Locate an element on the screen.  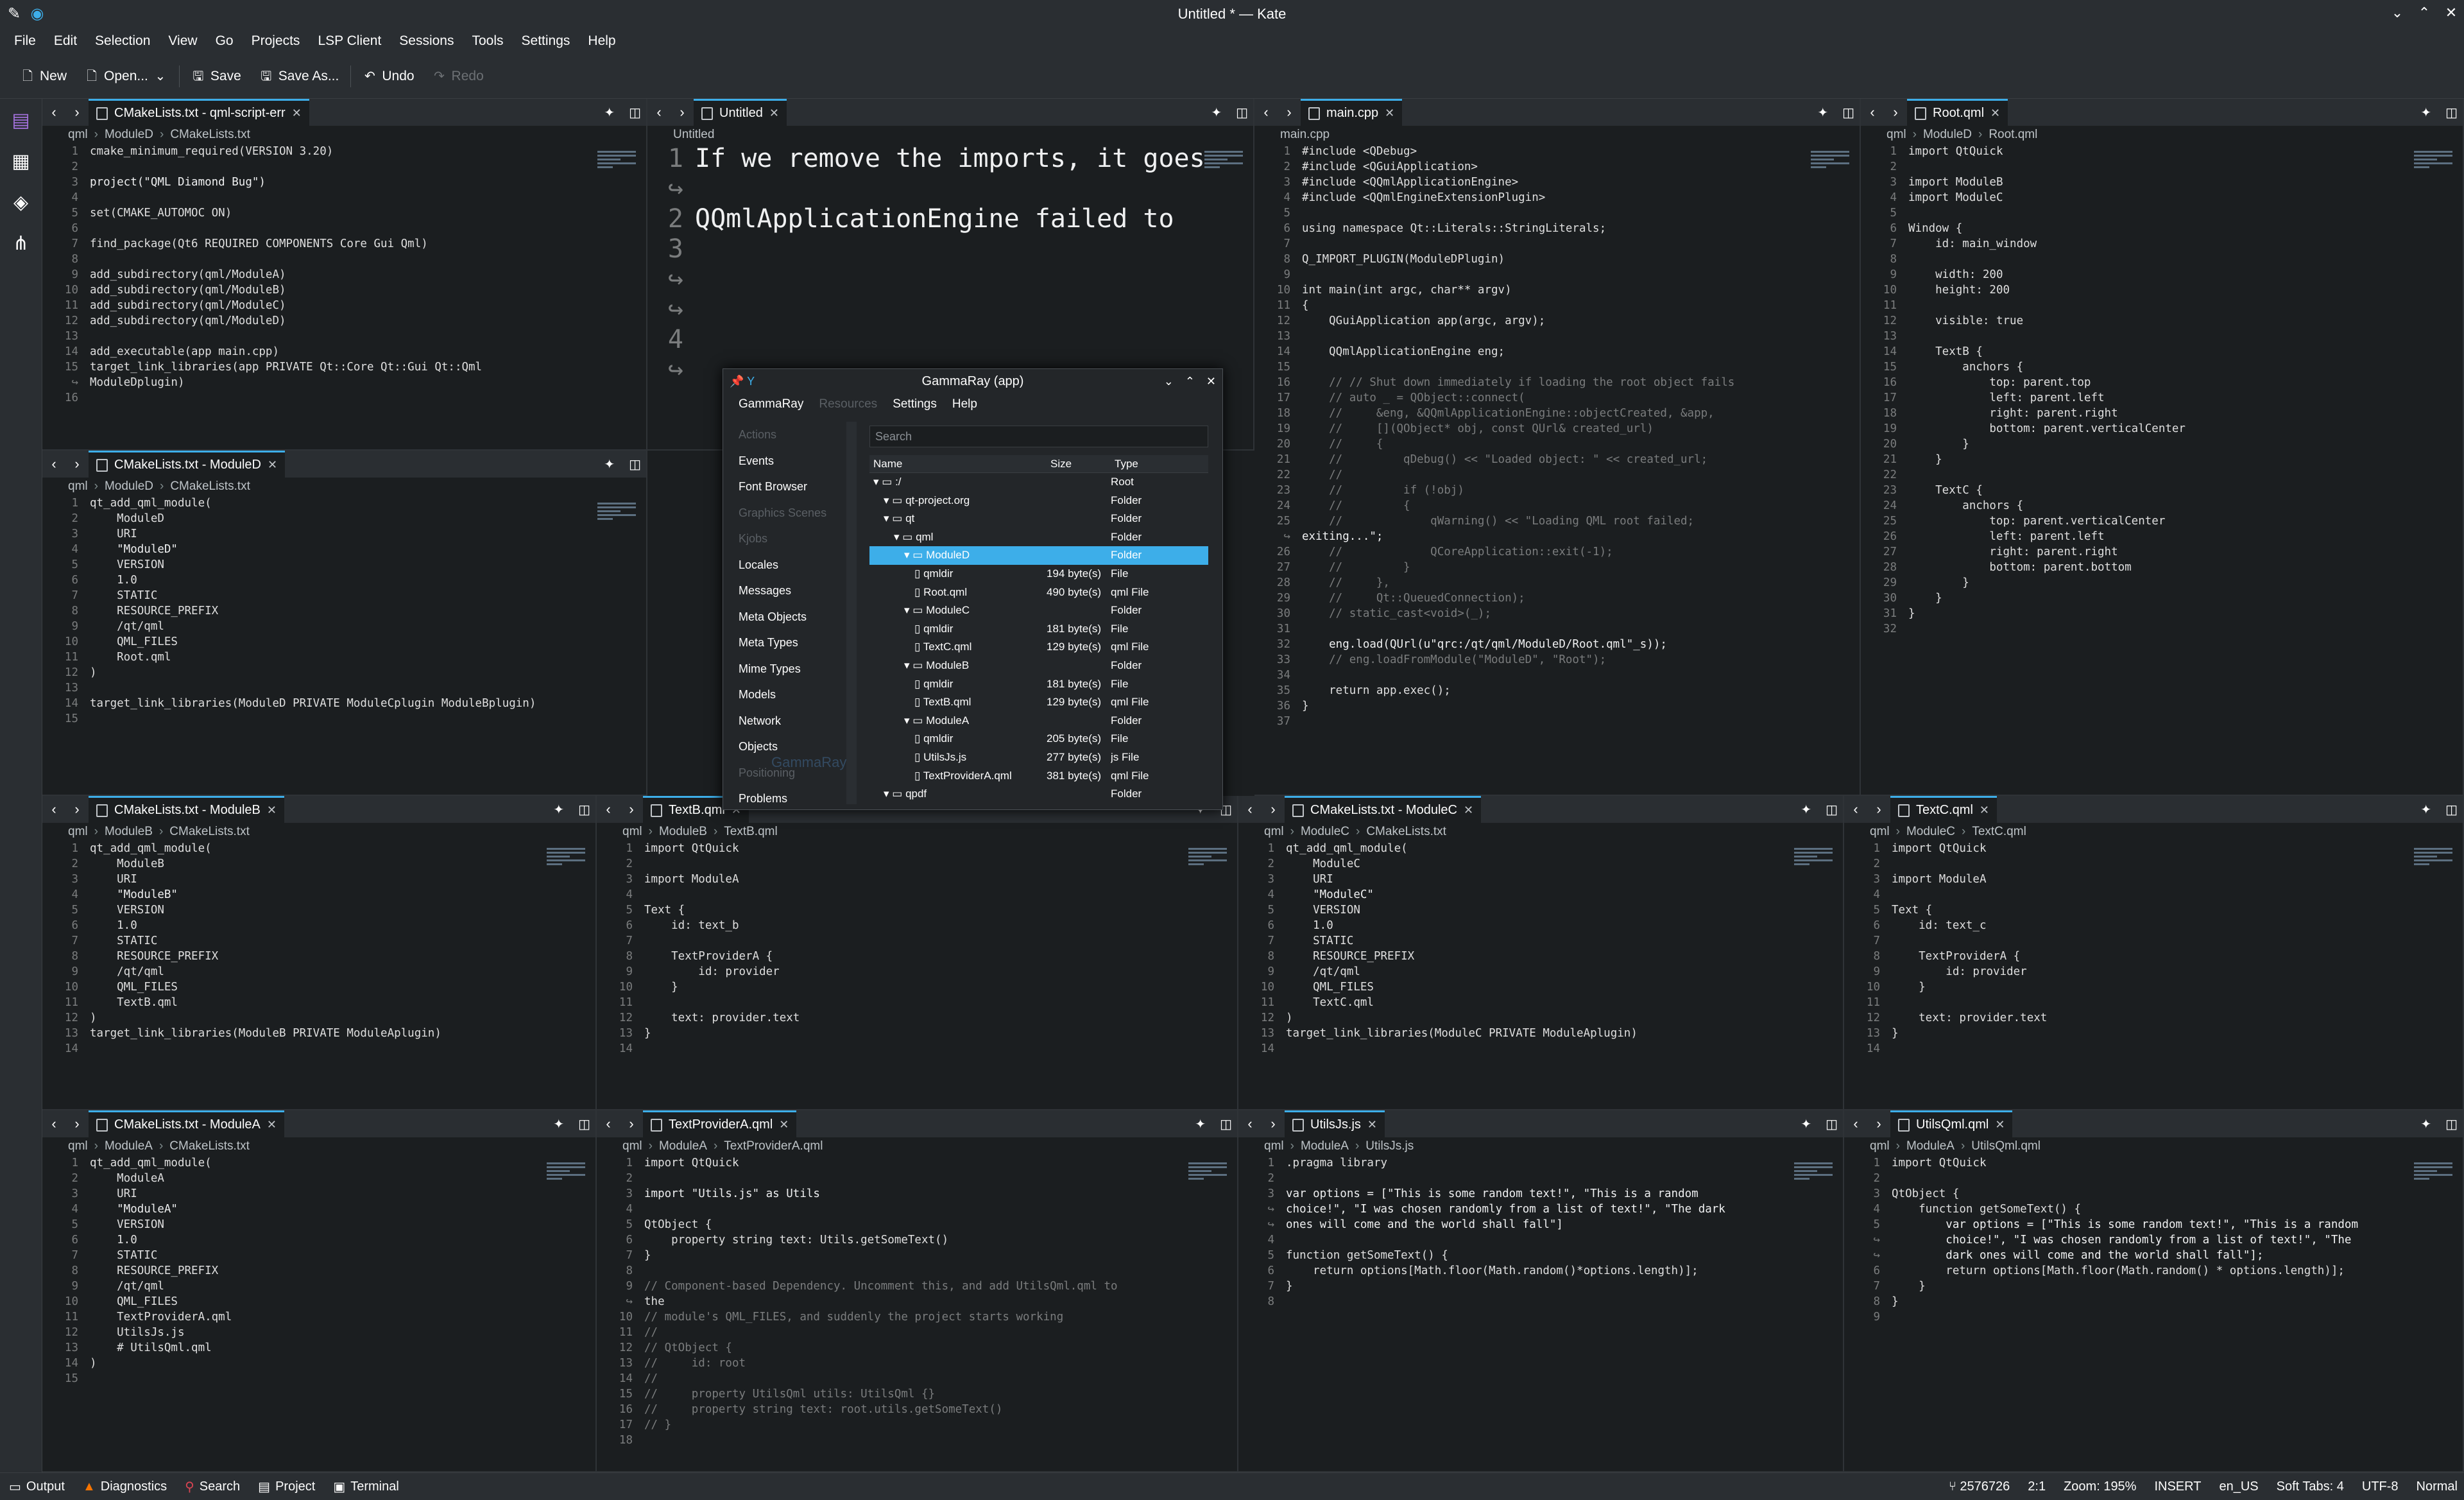
menu-view: View is located at coordinates (183, 41).